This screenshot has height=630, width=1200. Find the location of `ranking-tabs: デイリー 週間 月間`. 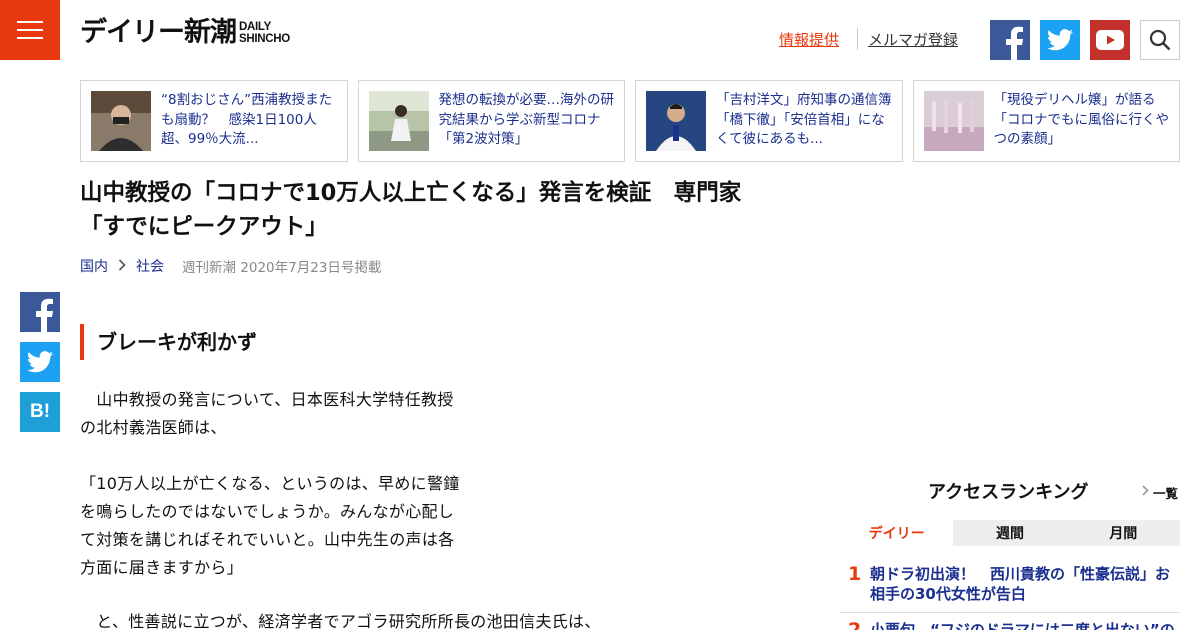

ranking-tabs: デイリー 週間 月間 is located at coordinates (1010, 533).